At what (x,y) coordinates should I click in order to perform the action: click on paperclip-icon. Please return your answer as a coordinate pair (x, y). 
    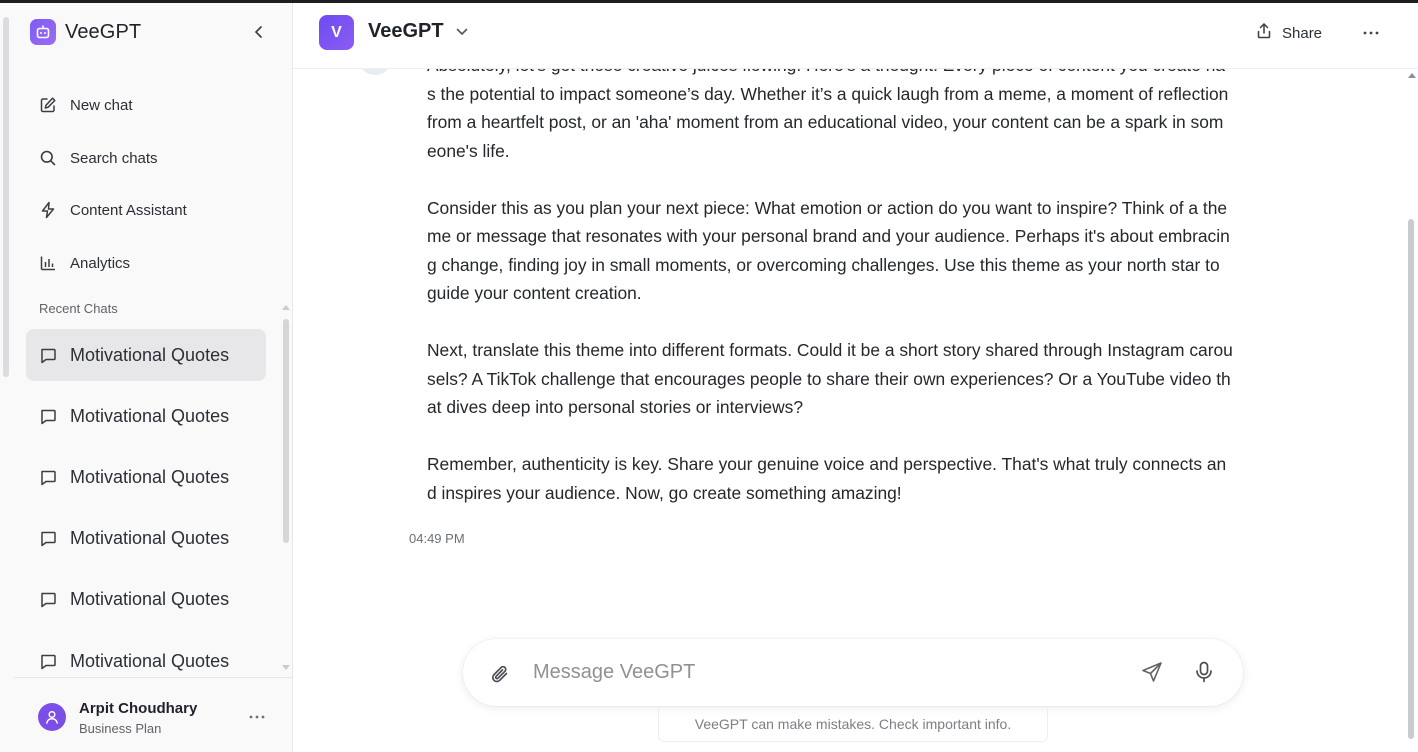
    Looking at the image, I should click on (500, 674).